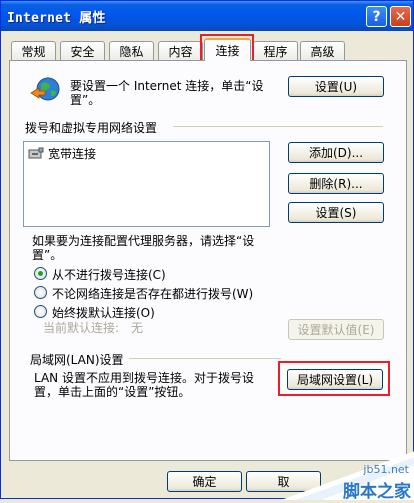 This screenshot has height=503, width=414. What do you see at coordinates (377, 492) in the screenshot?
I see `watermark-site-name: 脚本之家` at bounding box center [377, 492].